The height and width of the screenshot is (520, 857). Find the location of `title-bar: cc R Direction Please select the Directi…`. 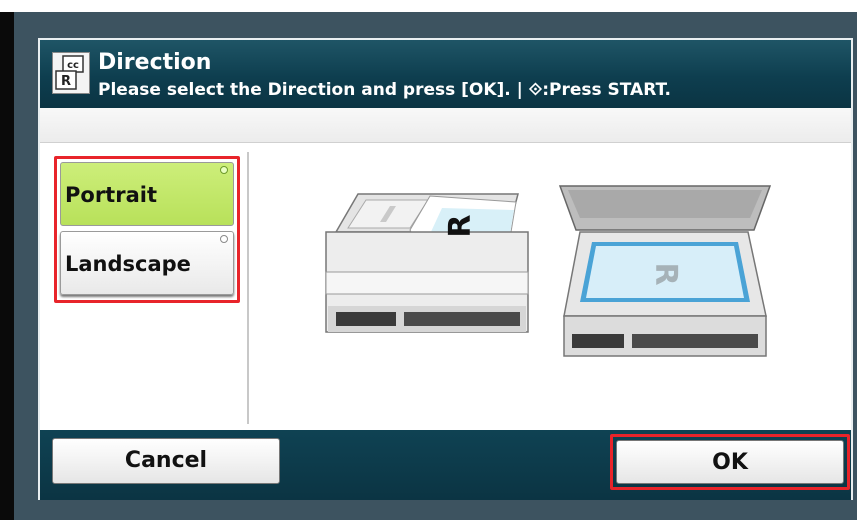

title-bar: cc R Direction Please select the Directi… is located at coordinates (445, 74).